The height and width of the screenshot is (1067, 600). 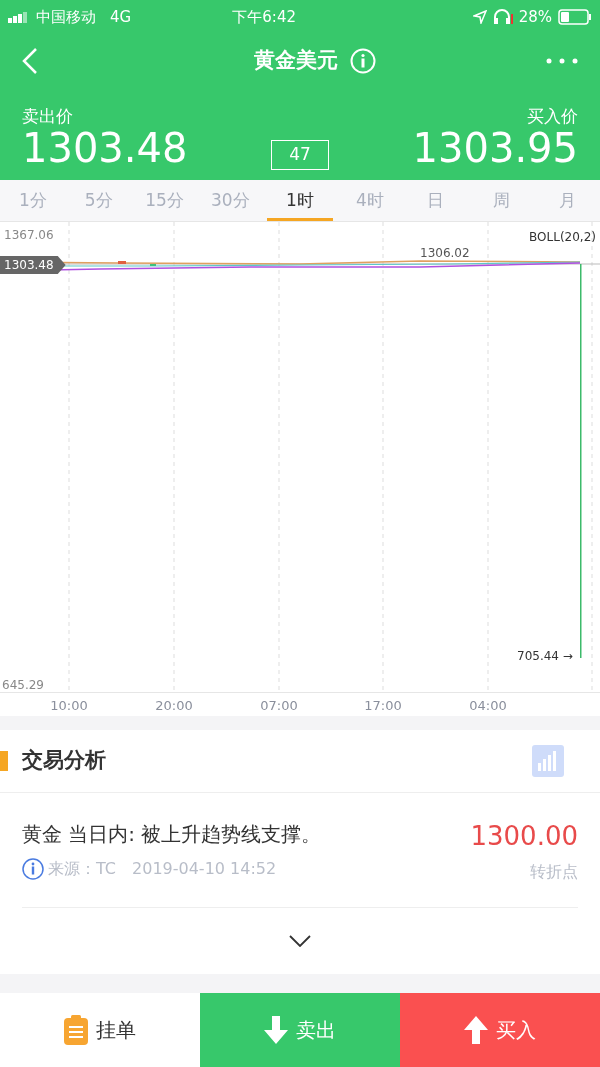 What do you see at coordinates (501, 200) in the screenshot?
I see `timeframe-tab: 周` at bounding box center [501, 200].